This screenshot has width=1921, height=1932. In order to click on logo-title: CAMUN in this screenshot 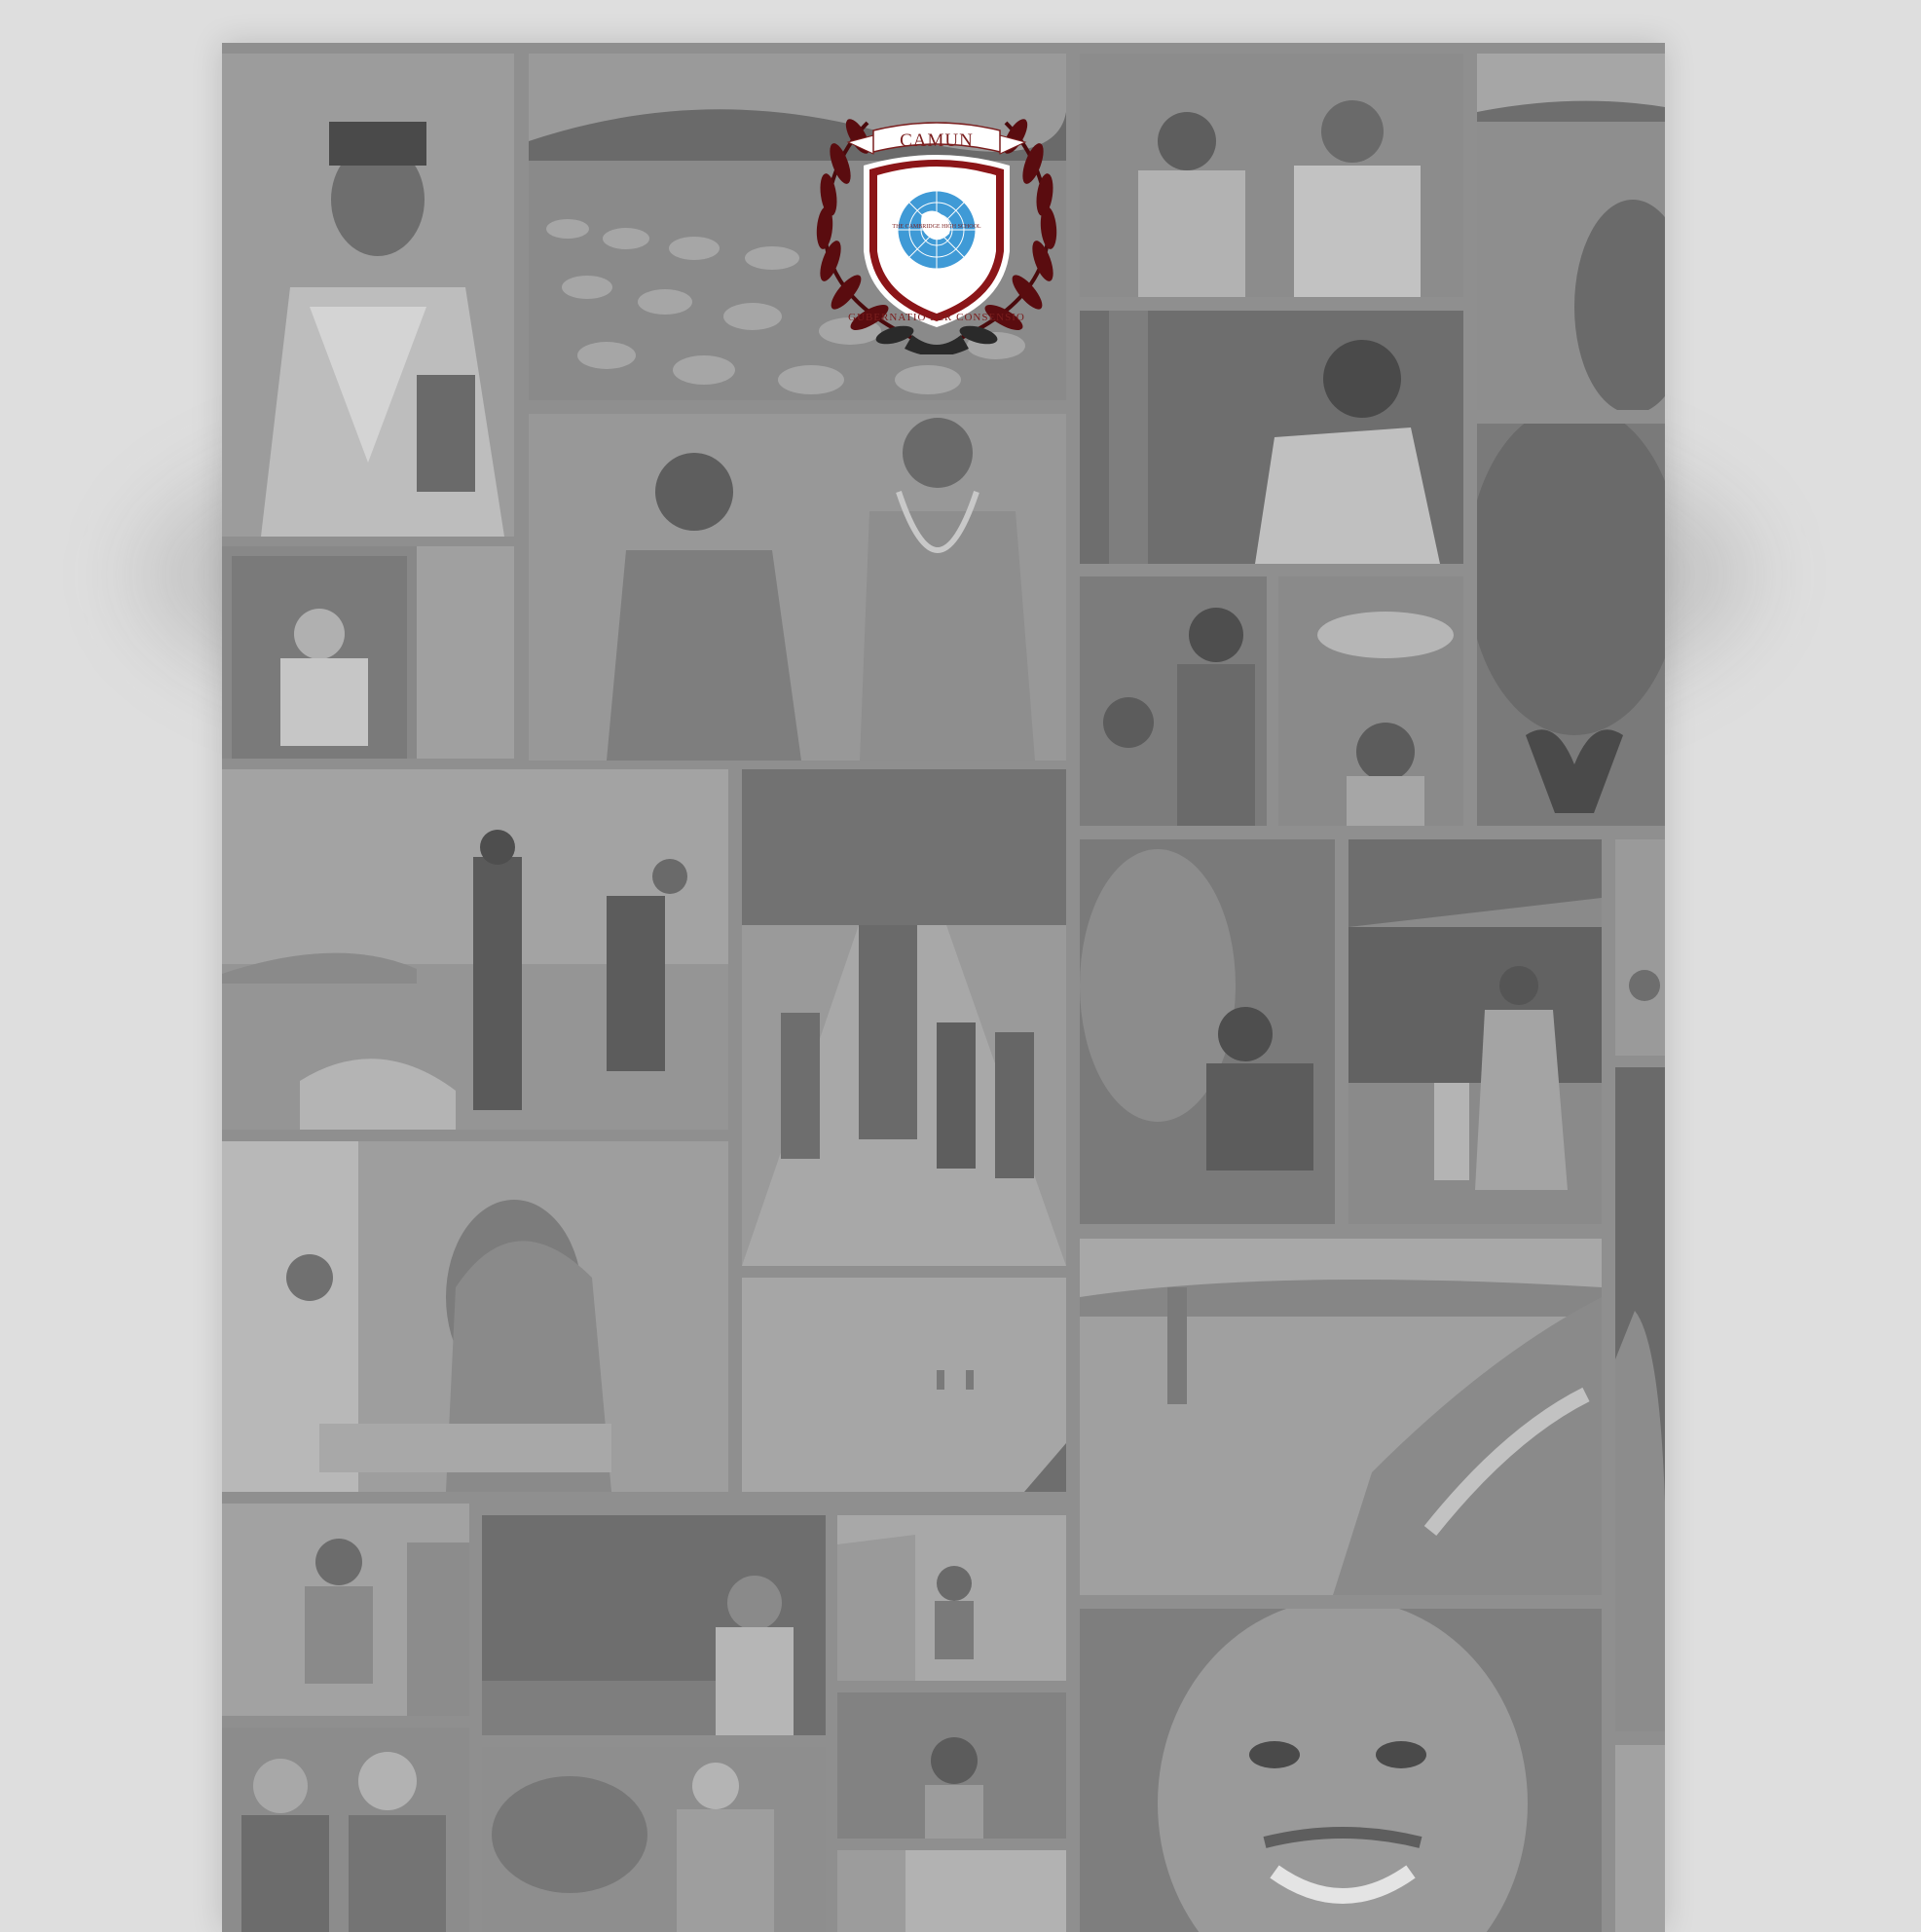, I will do `click(937, 140)`.